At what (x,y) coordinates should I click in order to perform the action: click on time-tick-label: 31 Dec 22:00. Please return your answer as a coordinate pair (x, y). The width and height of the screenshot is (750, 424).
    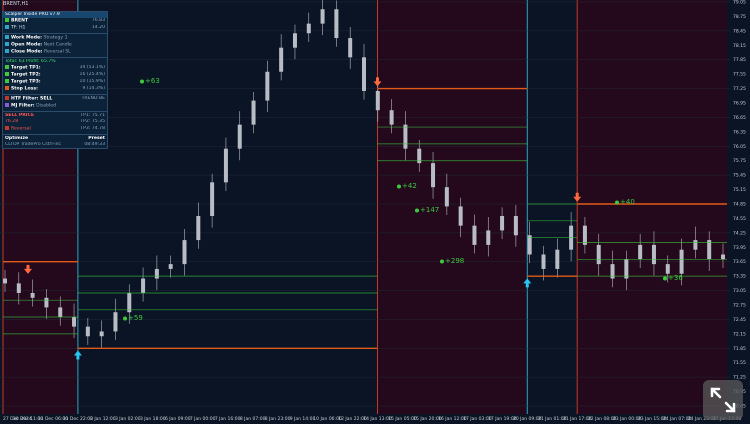
    Looking at the image, I should click on (78, 419).